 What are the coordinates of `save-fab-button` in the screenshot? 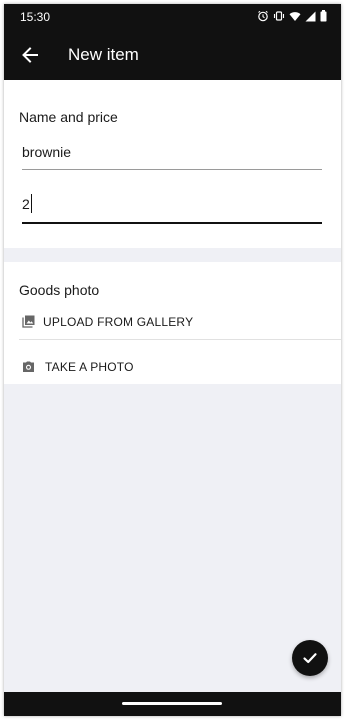 It's located at (310, 658).